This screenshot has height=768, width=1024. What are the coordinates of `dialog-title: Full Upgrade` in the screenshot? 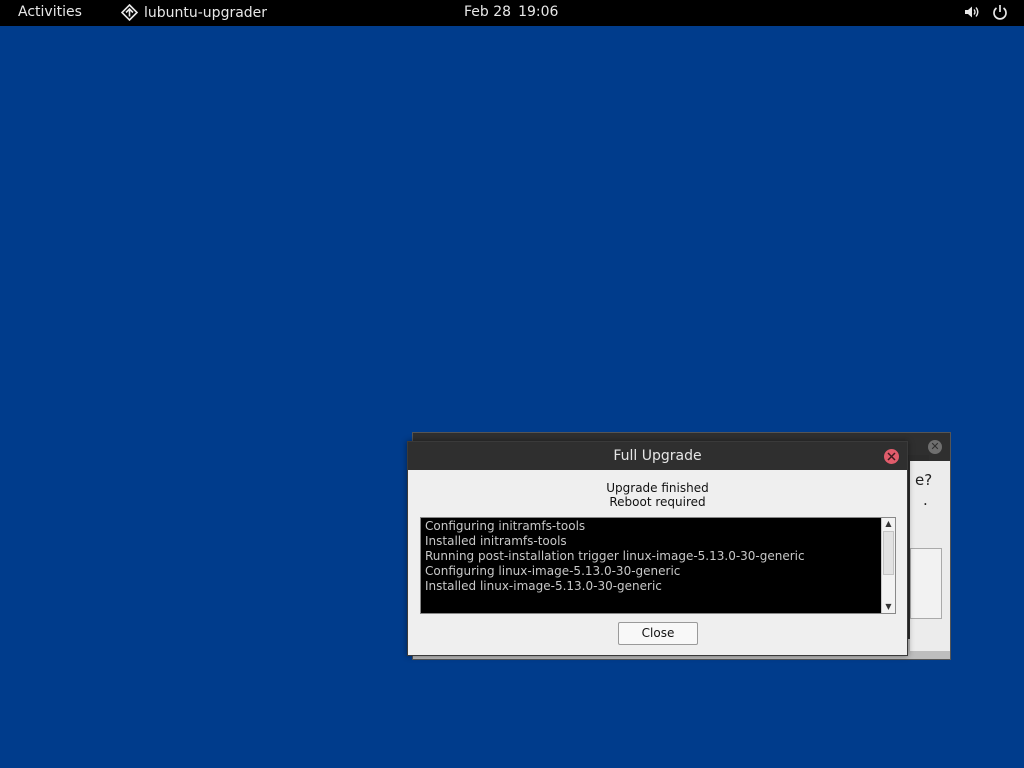 It's located at (657, 456).